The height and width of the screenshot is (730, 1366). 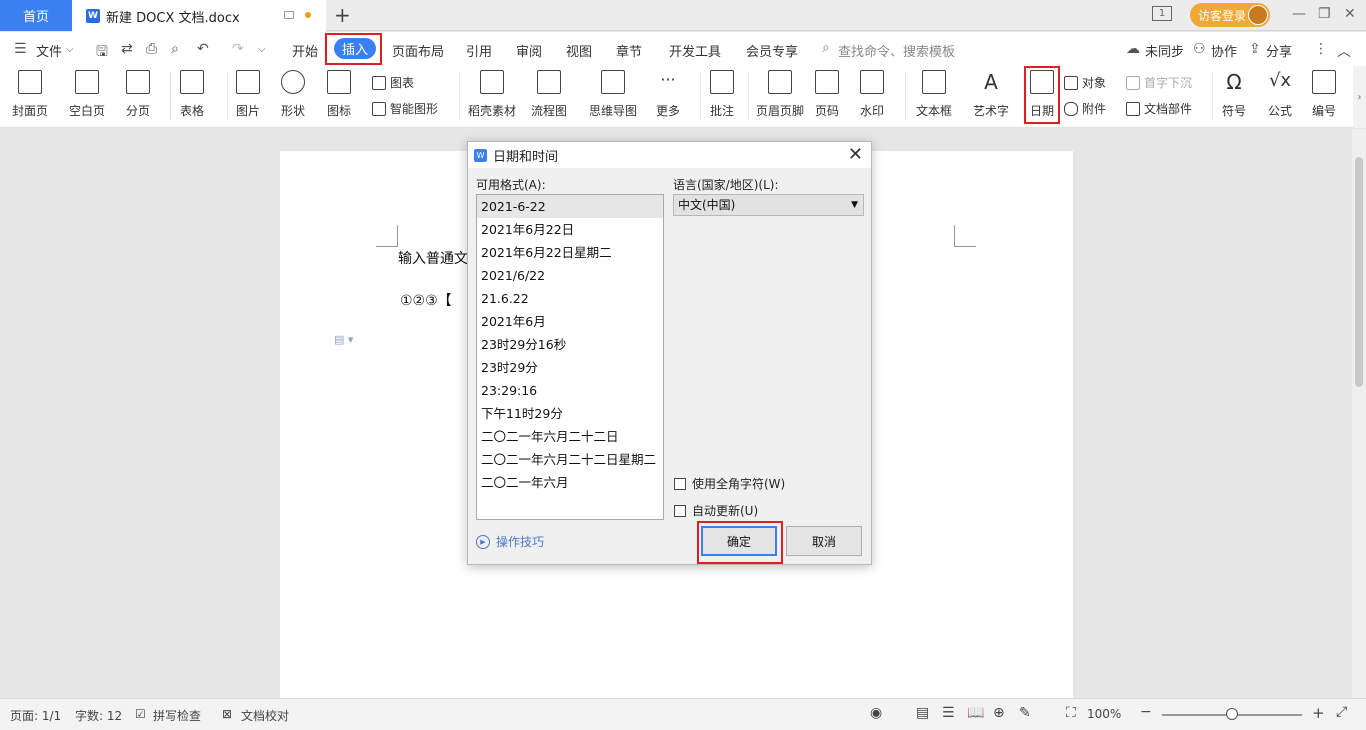 What do you see at coordinates (238, 49) in the screenshot?
I see `redo-icon: ↷` at bounding box center [238, 49].